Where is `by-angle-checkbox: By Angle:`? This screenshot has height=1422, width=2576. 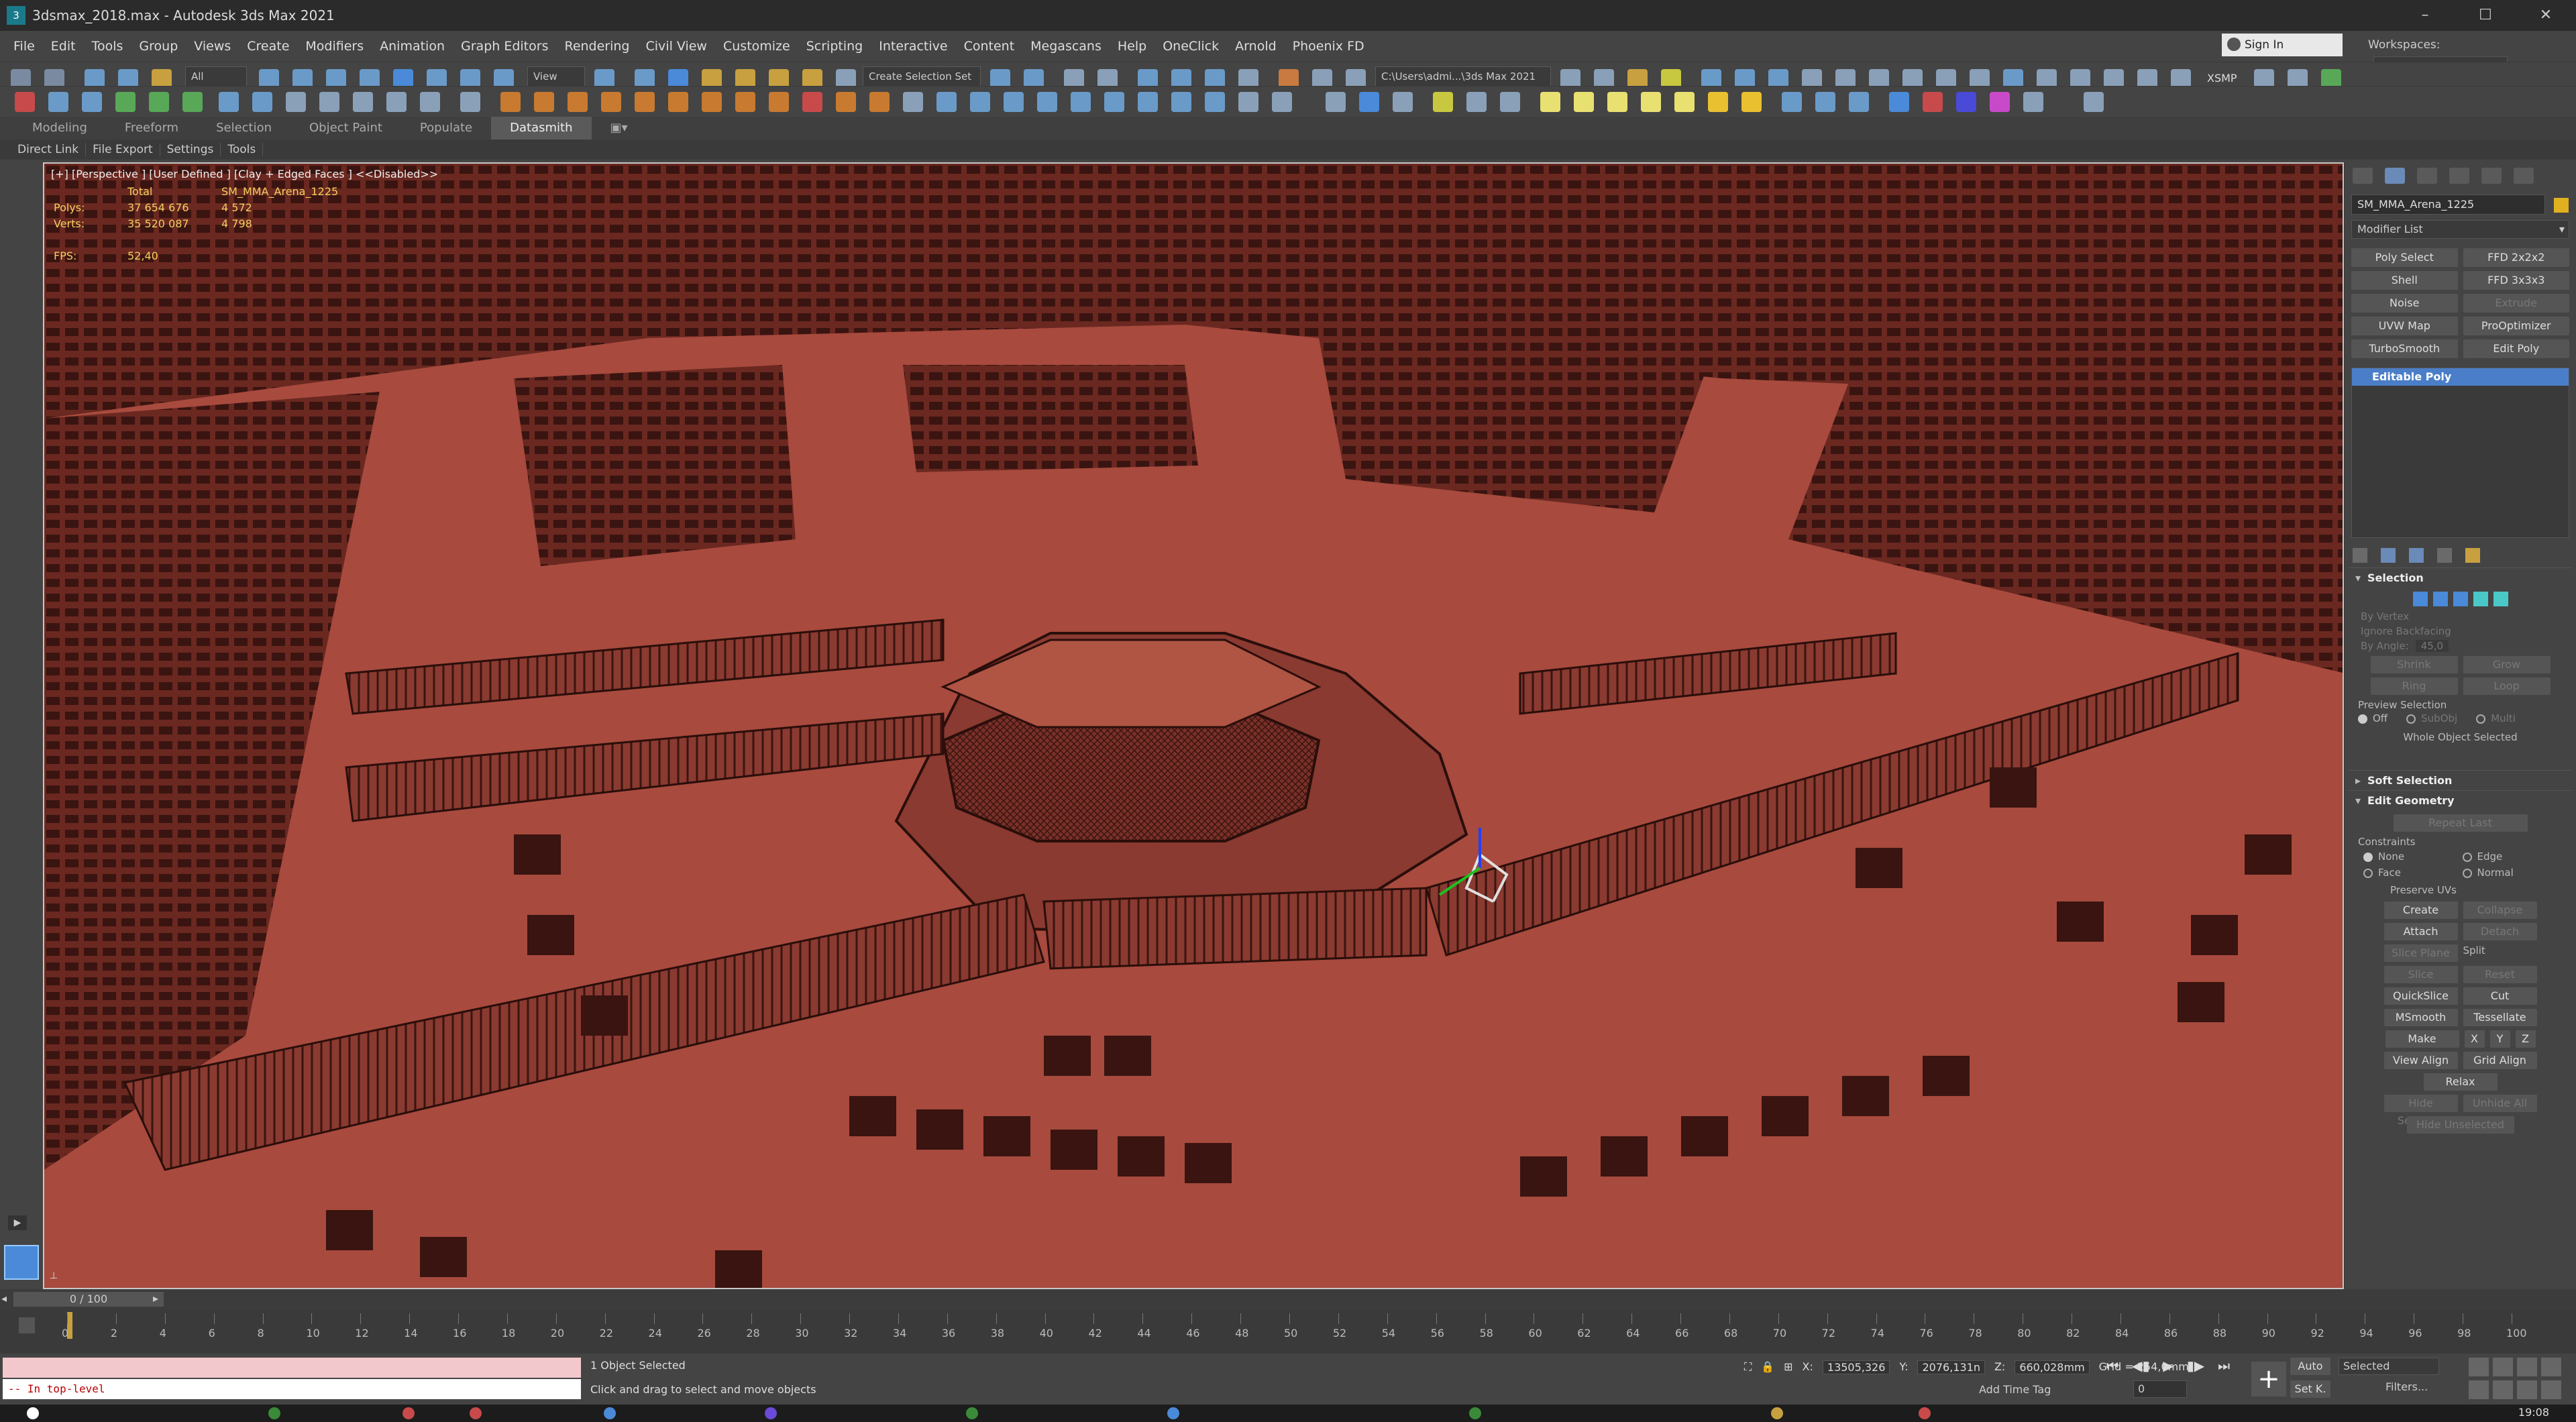
by-angle-checkbox: By Angle: is located at coordinates (2385, 646).